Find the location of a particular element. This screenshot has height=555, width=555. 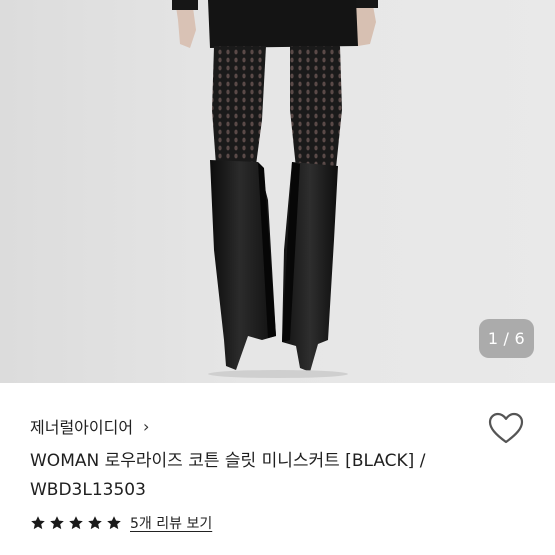

image-counter-total: 6 is located at coordinates (520, 338).